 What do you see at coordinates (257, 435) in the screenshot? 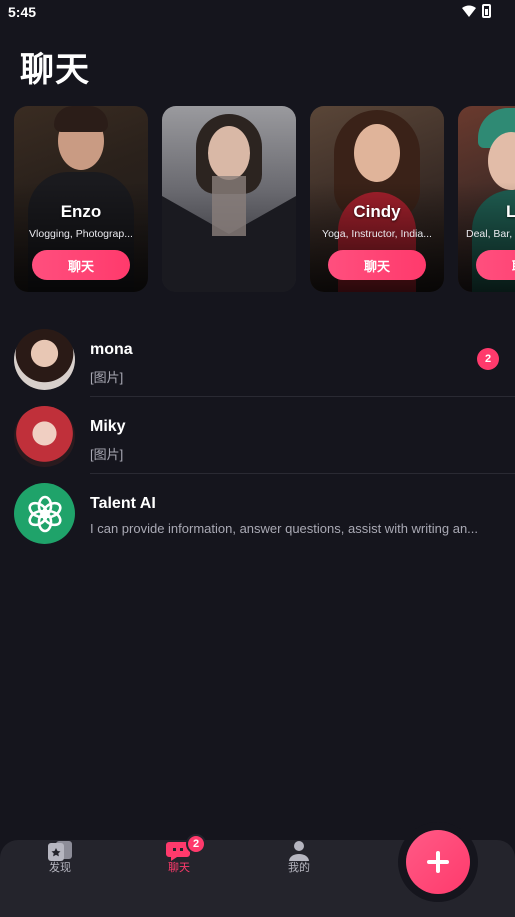
I see `chat-list-item: Miky [图片]` at bounding box center [257, 435].